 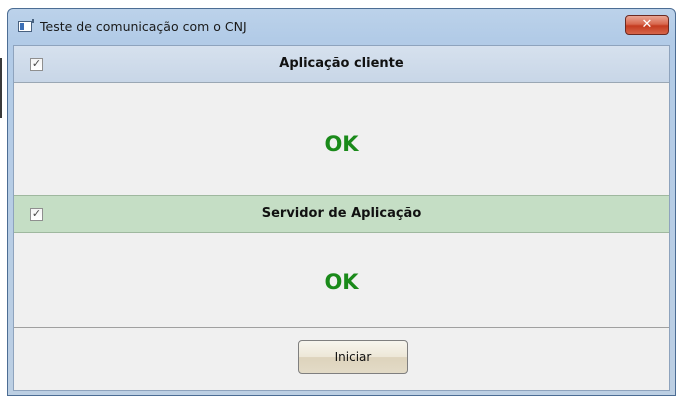 I want to click on status-client: OK, so click(x=341, y=144).